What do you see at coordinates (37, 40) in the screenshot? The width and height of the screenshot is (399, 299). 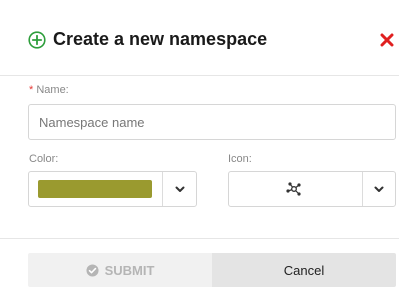 I see `plus-circle-icon` at bounding box center [37, 40].